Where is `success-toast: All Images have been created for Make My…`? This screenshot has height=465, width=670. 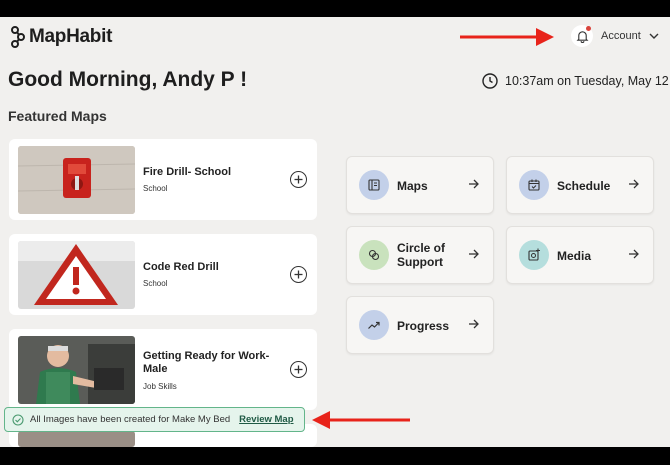 success-toast: All Images have been created for Make My… is located at coordinates (154, 419).